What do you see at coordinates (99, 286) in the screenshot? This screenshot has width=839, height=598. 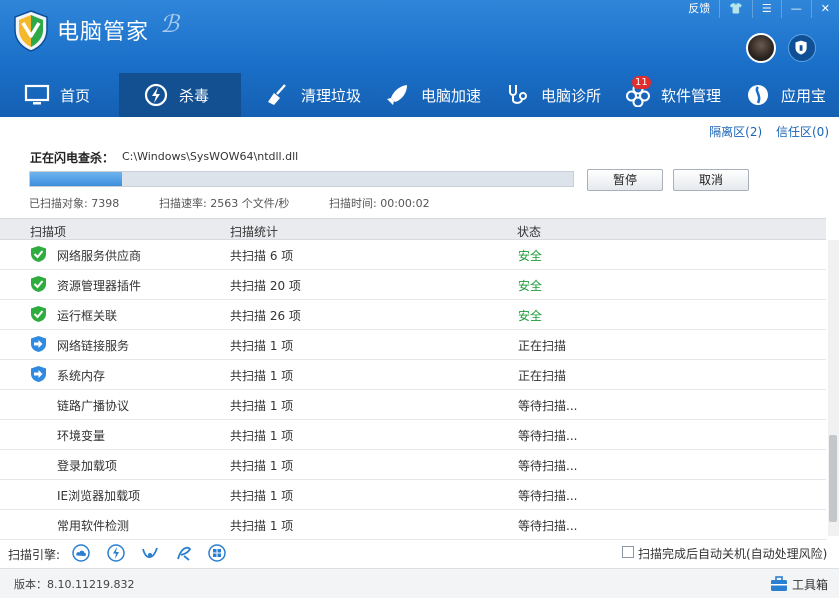 I see `scan-item-name: 资源管理器插件` at bounding box center [99, 286].